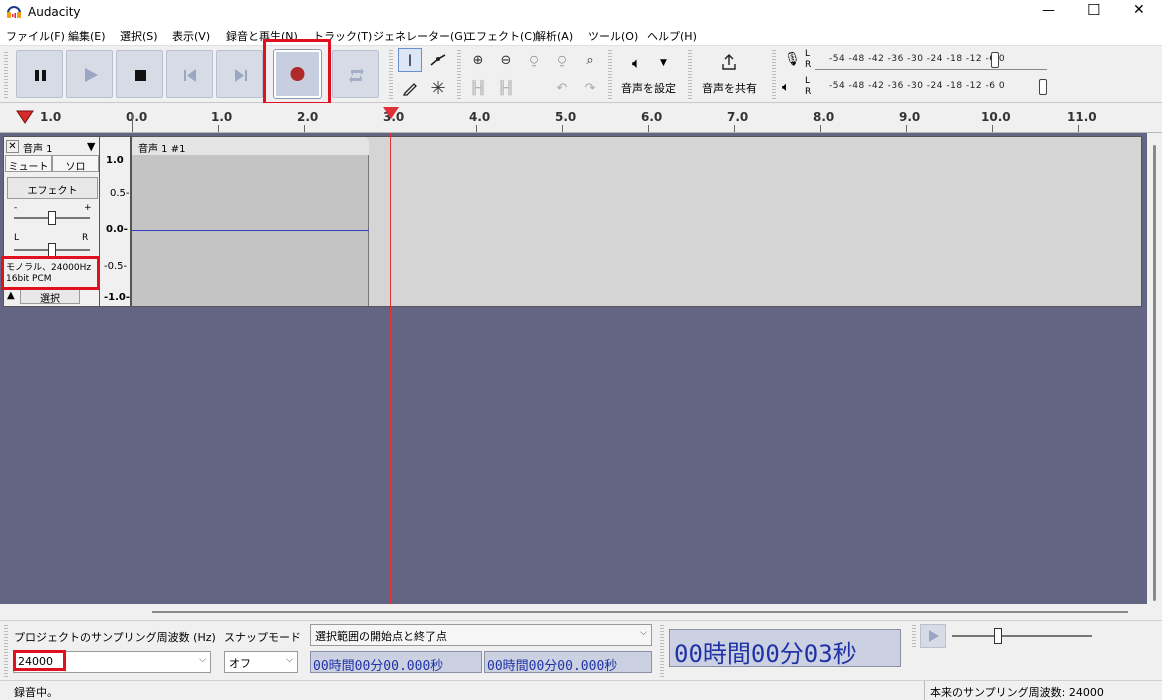 Image resolution: width=1162 pixels, height=700 pixels. I want to click on redo-button: ↷, so click(590, 88).